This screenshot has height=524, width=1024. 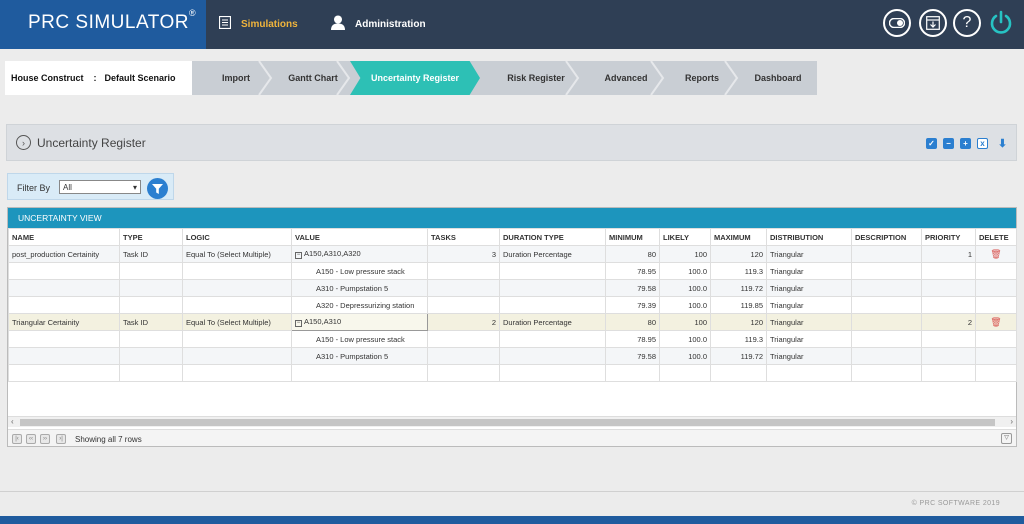 What do you see at coordinates (738, 237) in the screenshot?
I see `col-header-maximum: MAXIMUM` at bounding box center [738, 237].